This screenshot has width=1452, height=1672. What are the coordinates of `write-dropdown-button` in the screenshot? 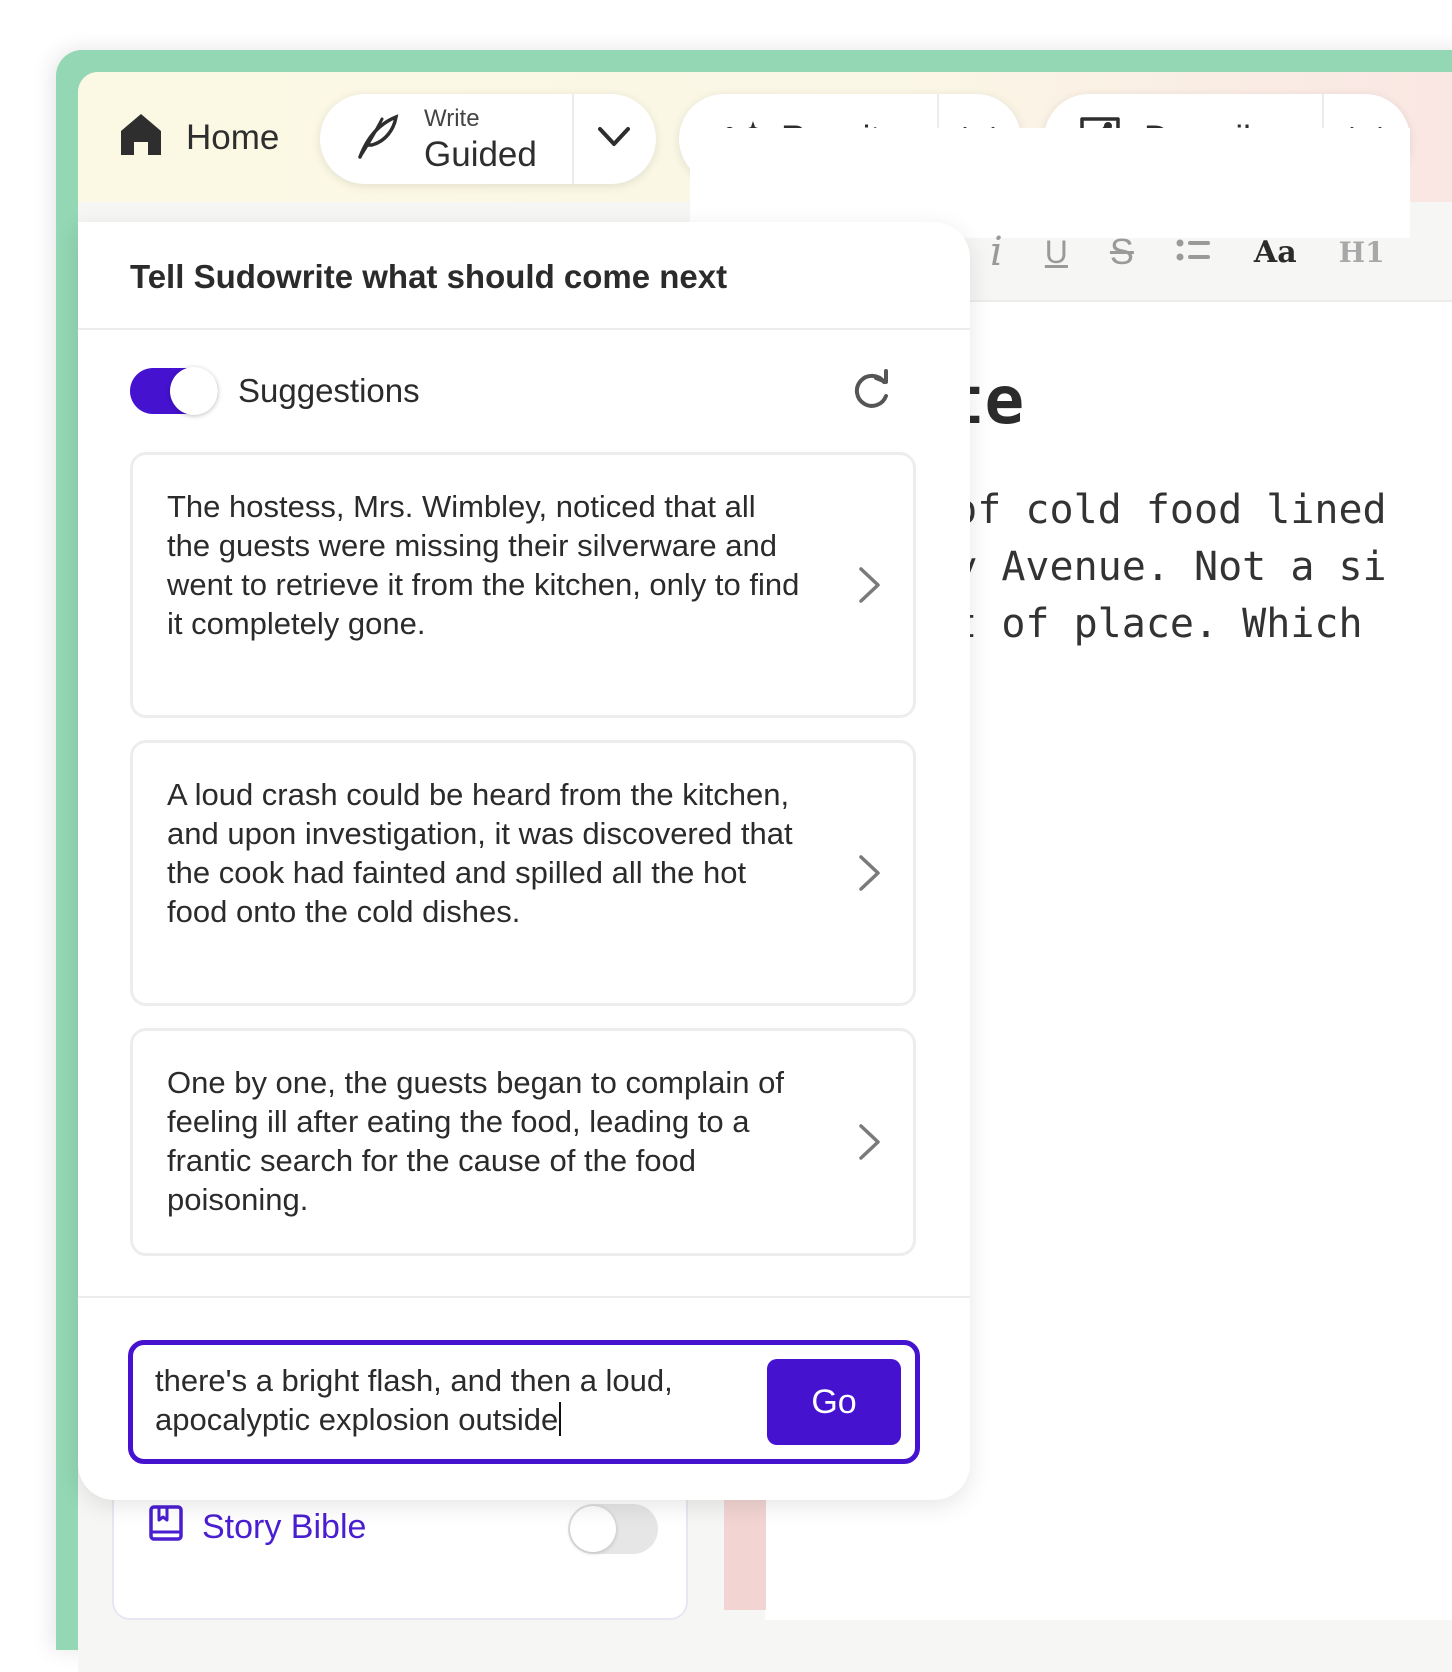 It's located at (614, 139).